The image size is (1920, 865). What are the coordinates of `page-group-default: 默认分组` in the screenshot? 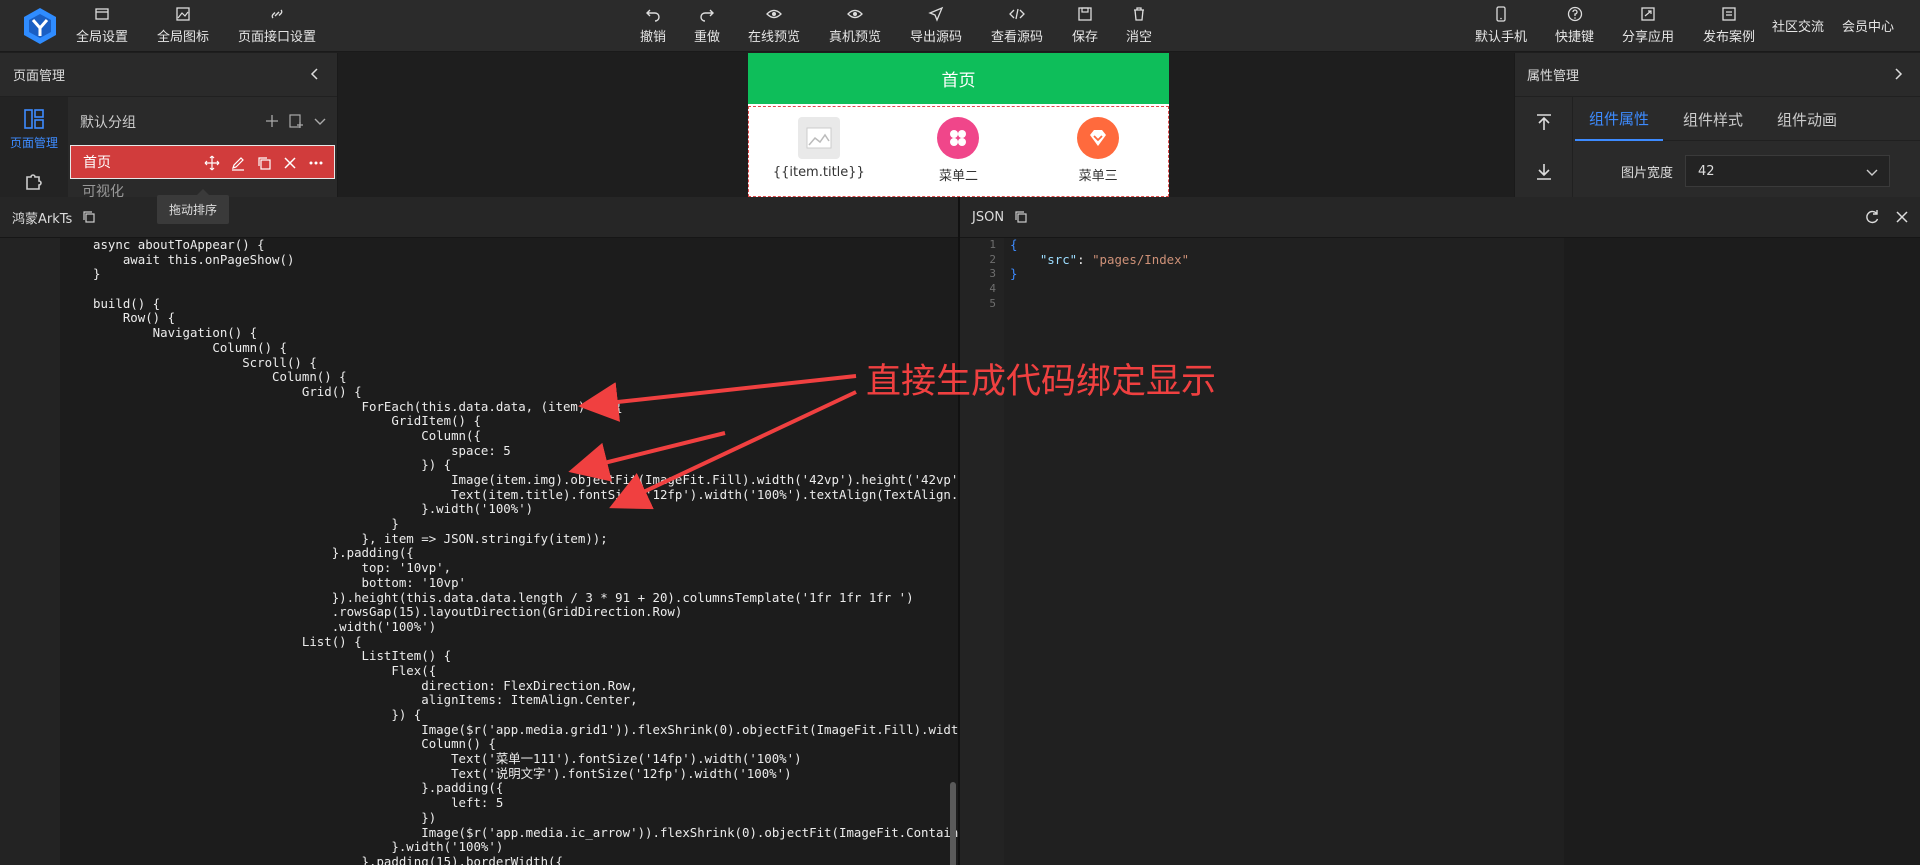 It's located at (203, 122).